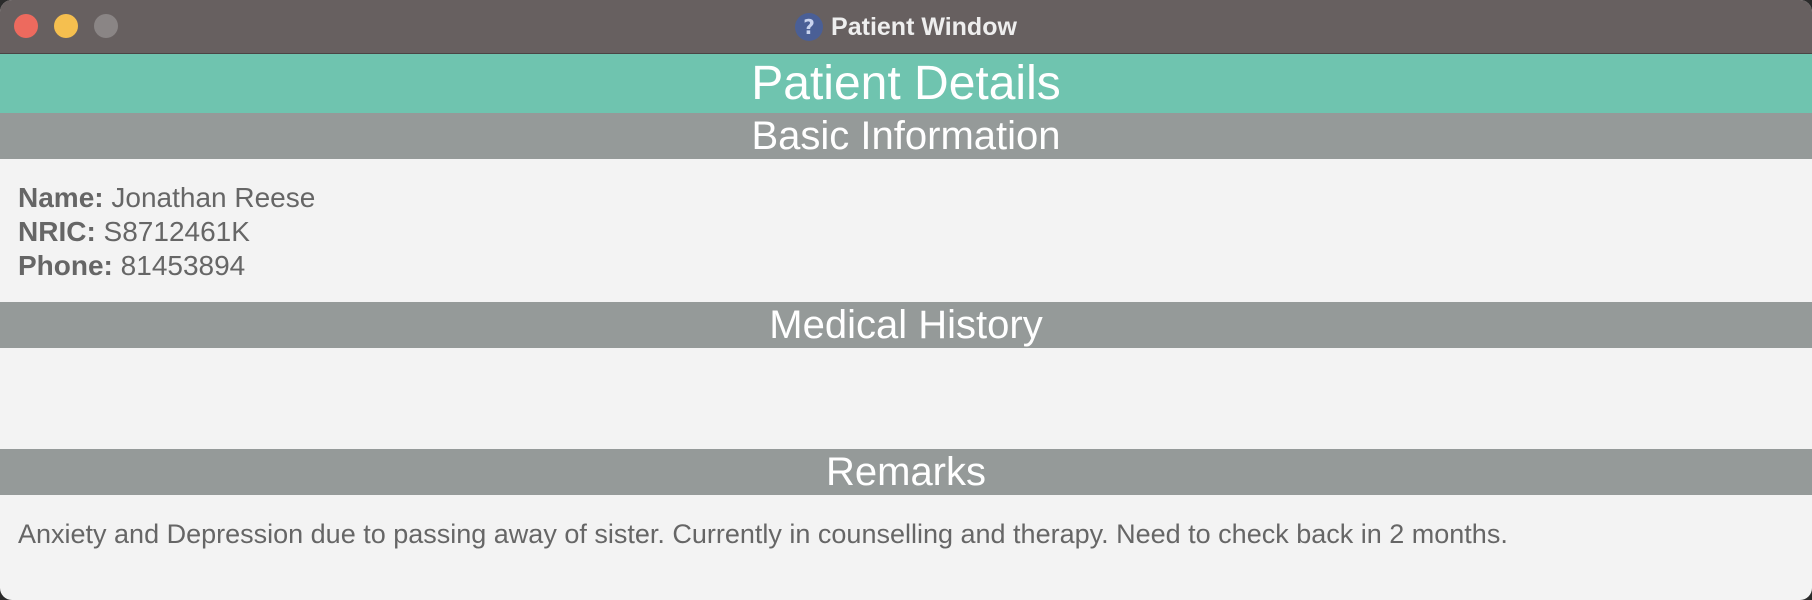 Image resolution: width=1812 pixels, height=600 pixels. What do you see at coordinates (924, 26) in the screenshot?
I see `window-title: Patient Window` at bounding box center [924, 26].